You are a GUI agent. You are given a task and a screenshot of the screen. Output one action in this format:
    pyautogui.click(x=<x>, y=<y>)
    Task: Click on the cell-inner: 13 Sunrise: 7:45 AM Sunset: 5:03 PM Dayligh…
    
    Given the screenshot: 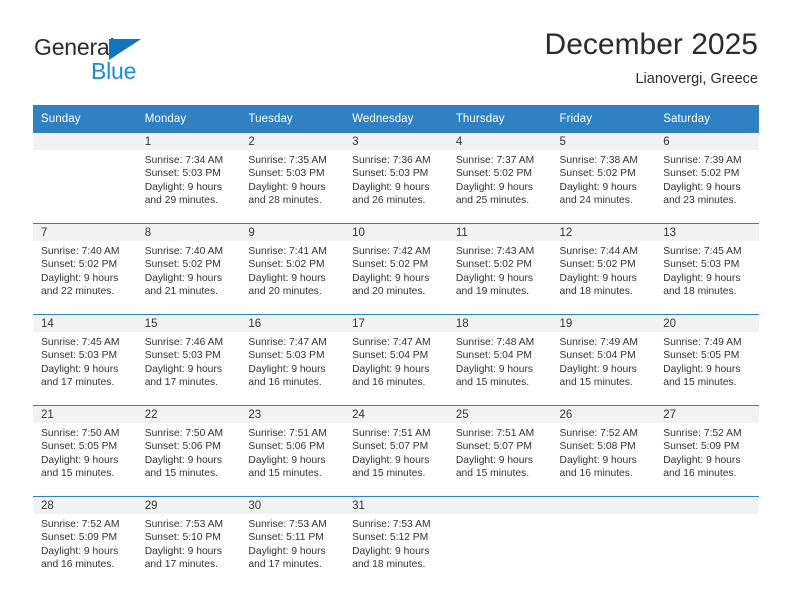 What is the action you would take?
    pyautogui.click(x=707, y=269)
    